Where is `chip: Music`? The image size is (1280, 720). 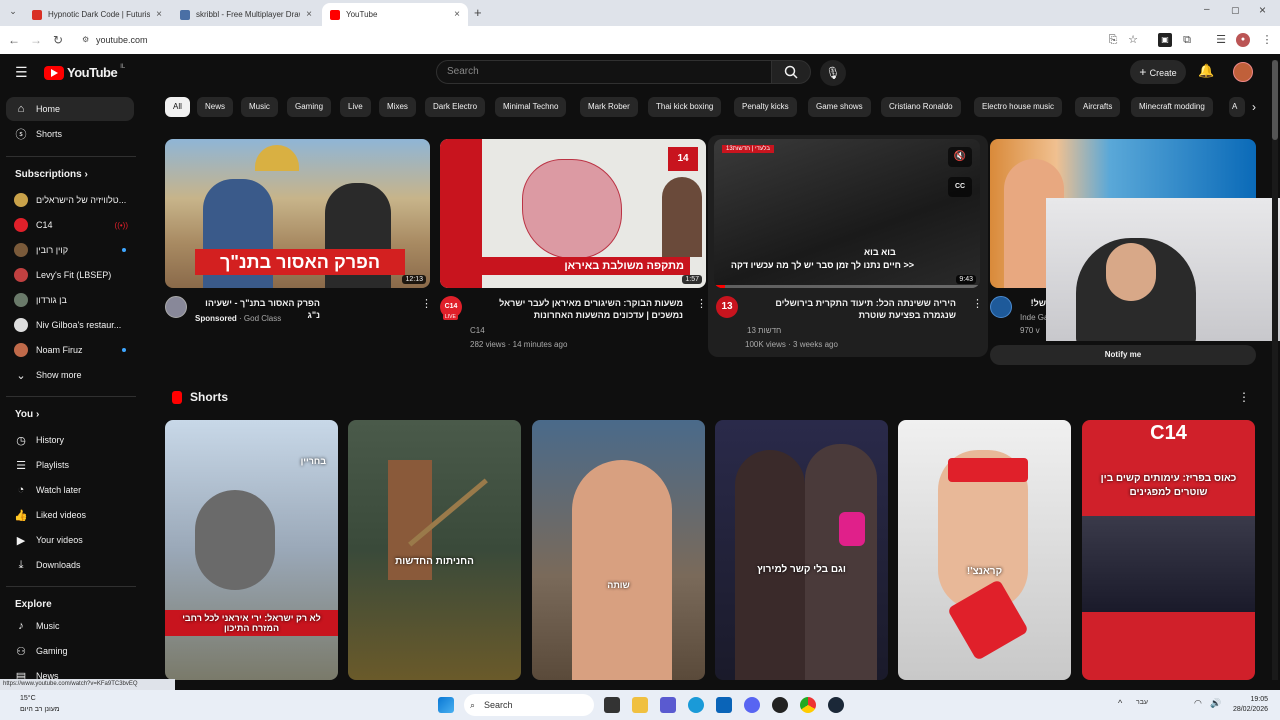
chip: Music is located at coordinates (259, 107).